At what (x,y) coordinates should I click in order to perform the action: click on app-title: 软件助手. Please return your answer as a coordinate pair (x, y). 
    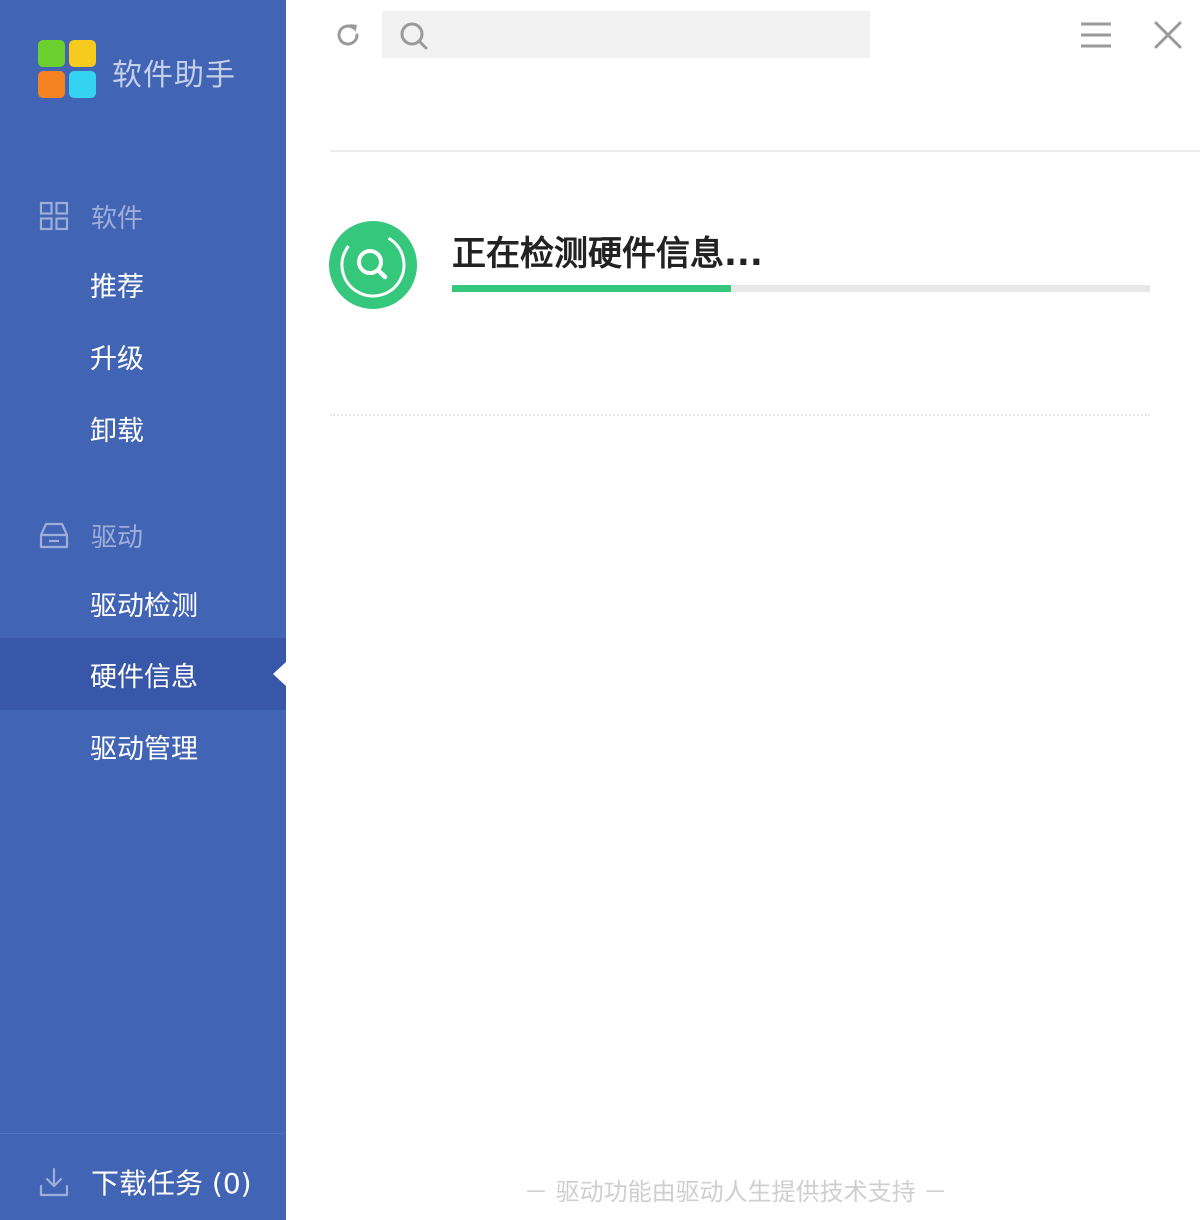
    Looking at the image, I should click on (174, 75).